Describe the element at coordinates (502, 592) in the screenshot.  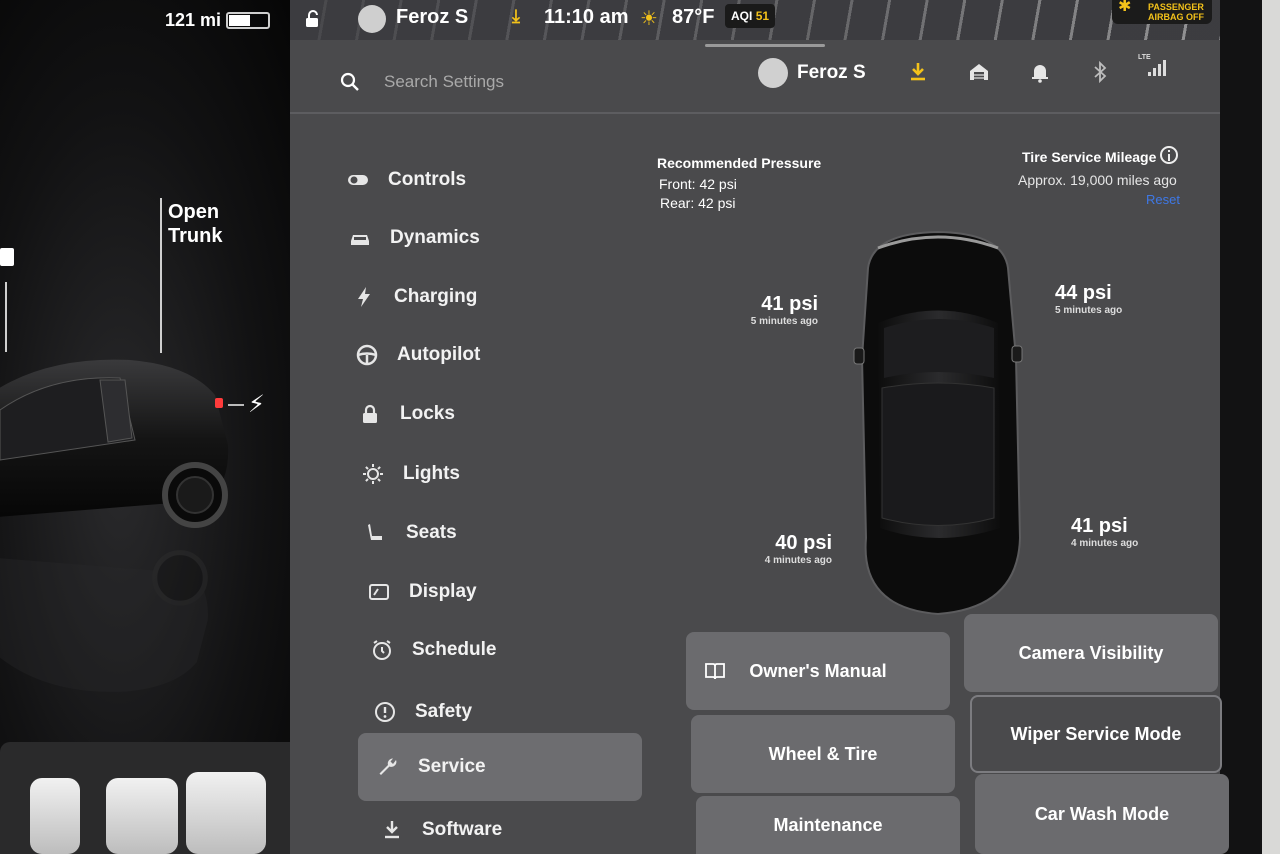
I see `nav-item-display: Display` at that location.